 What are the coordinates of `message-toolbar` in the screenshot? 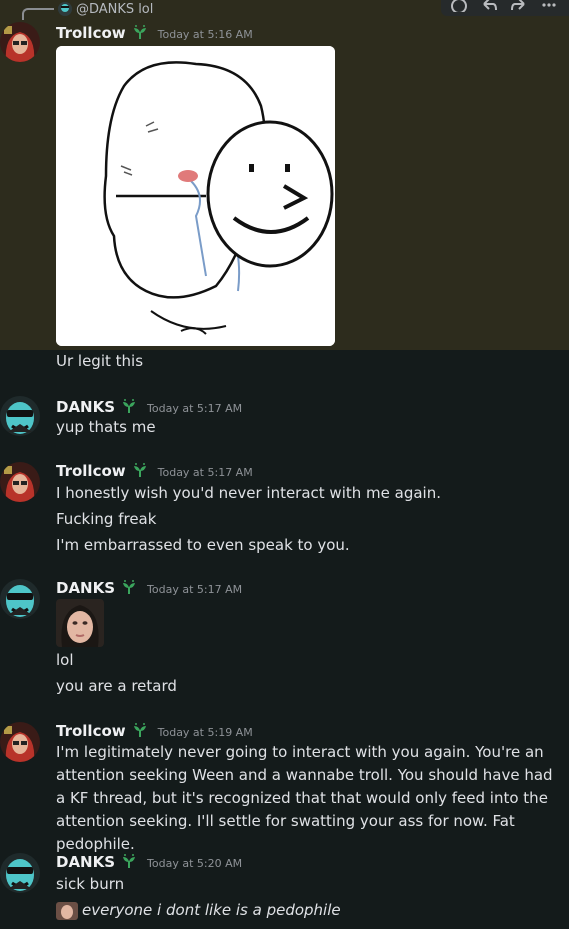 It's located at (505, 8).